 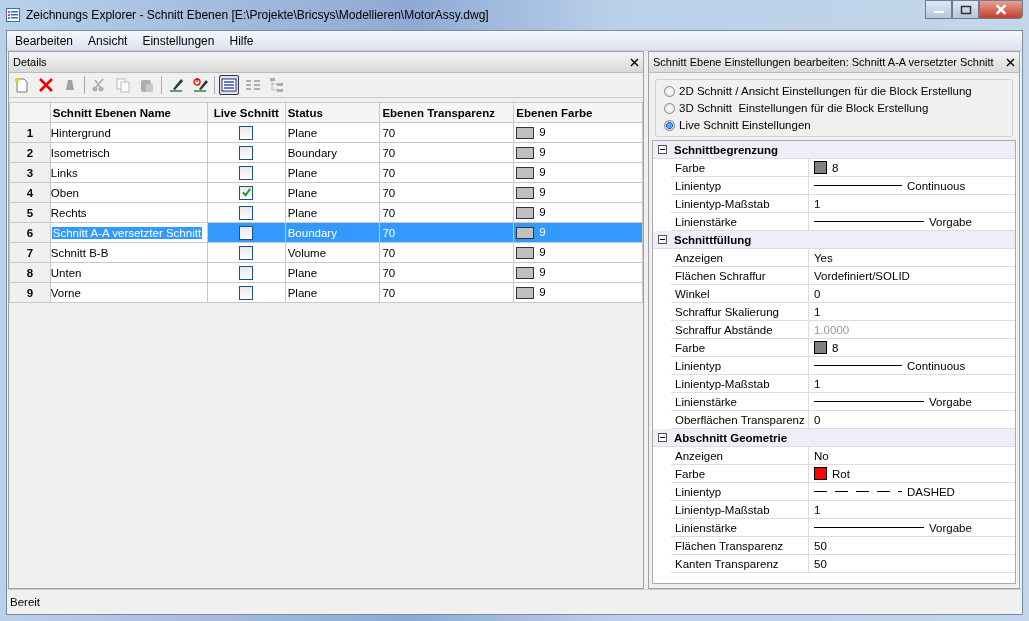 I want to click on property-name: Flächen Transparenz, so click(x=729, y=545).